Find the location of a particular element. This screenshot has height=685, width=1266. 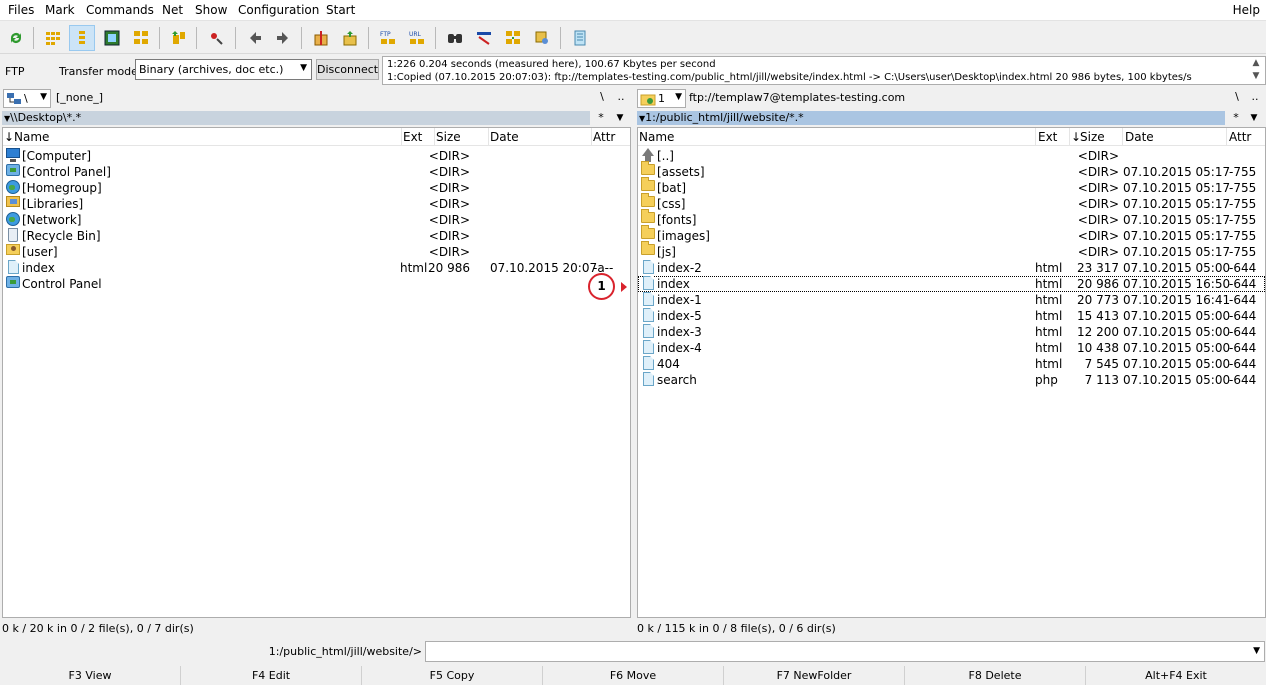

sync-dirs-button is located at coordinates (513, 38).